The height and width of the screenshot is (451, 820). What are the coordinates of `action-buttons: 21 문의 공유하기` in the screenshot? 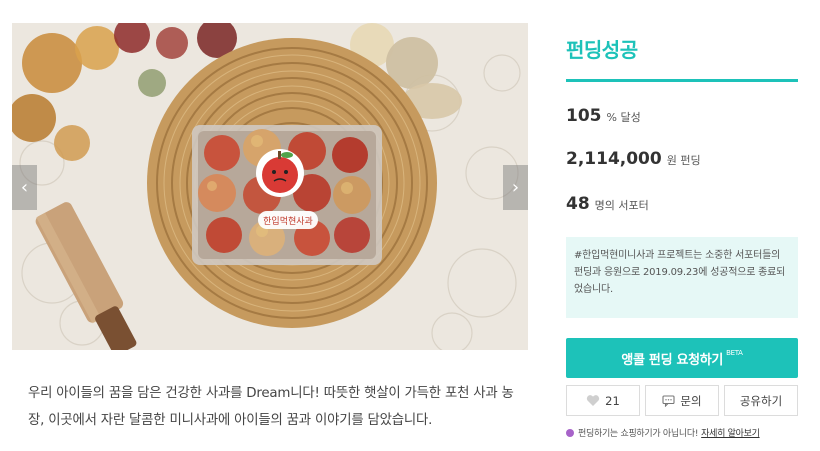 It's located at (682, 400).